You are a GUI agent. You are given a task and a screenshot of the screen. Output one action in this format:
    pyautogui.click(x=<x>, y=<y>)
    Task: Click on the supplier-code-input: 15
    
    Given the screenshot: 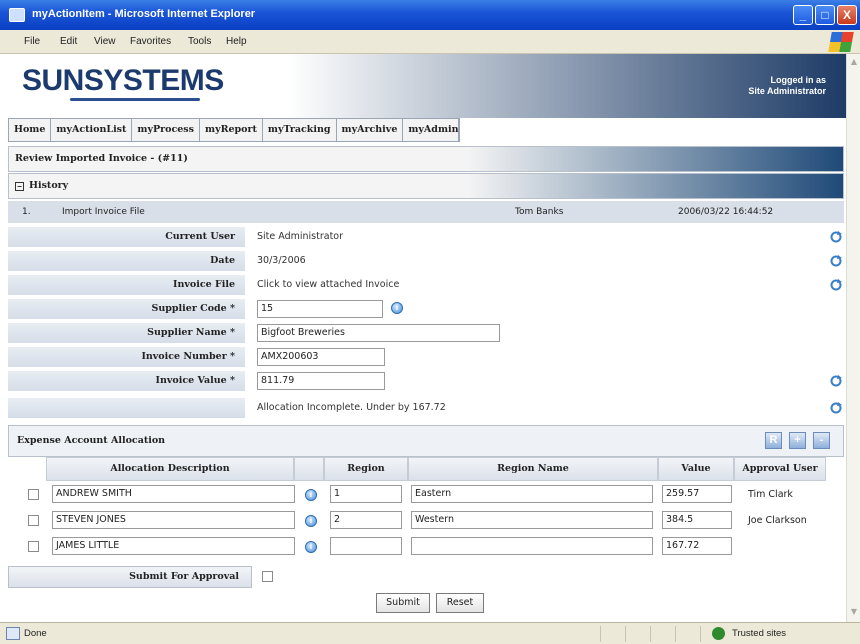 What is the action you would take?
    pyautogui.click(x=320, y=309)
    